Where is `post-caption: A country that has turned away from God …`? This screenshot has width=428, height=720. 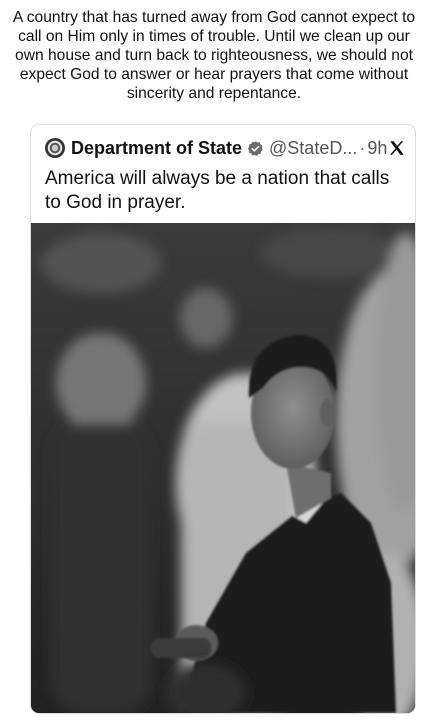 post-caption: A country that has turned away from God … is located at coordinates (214, 55).